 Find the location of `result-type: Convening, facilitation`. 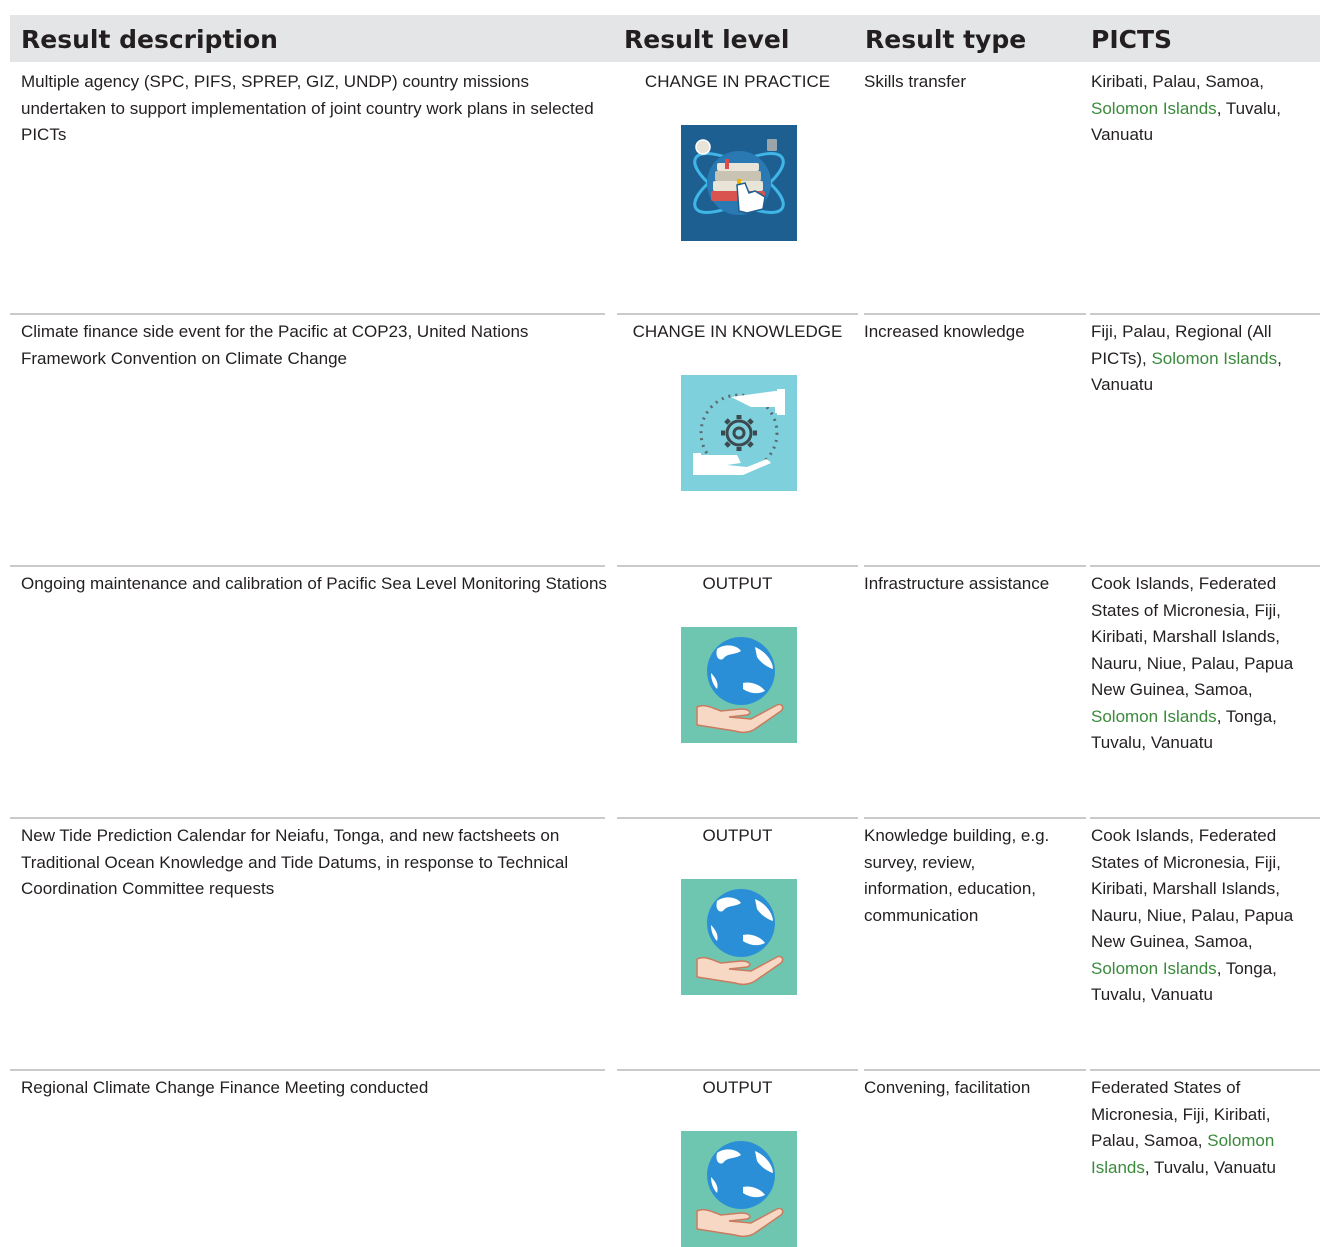

result-type: Convening, facilitation is located at coordinates (947, 1087).